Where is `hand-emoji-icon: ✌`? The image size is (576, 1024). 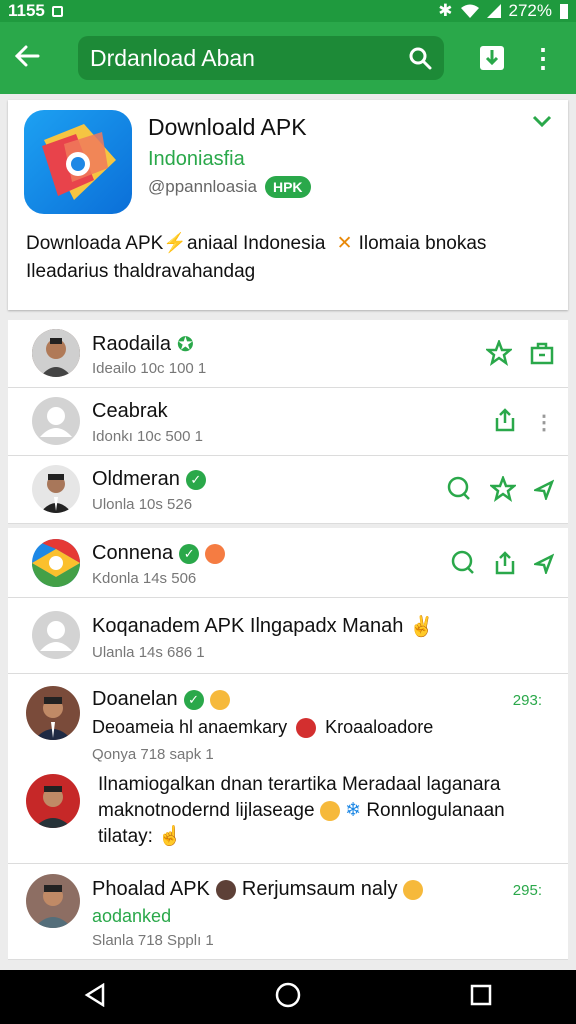
hand-emoji-icon: ✌ is located at coordinates (422, 627).